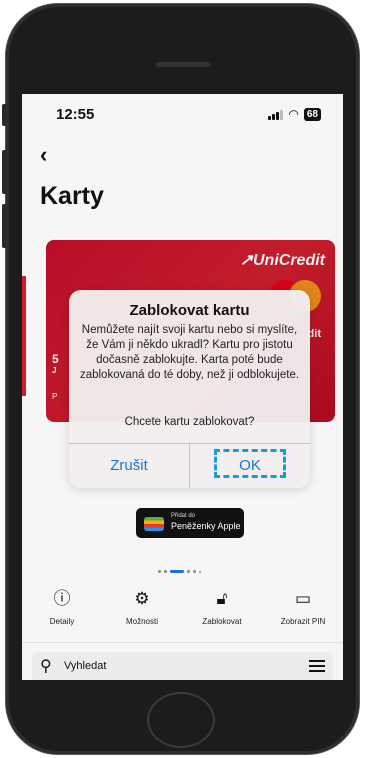 The width and height of the screenshot is (365, 758). I want to click on status-icons: ◠ 68, so click(294, 114).